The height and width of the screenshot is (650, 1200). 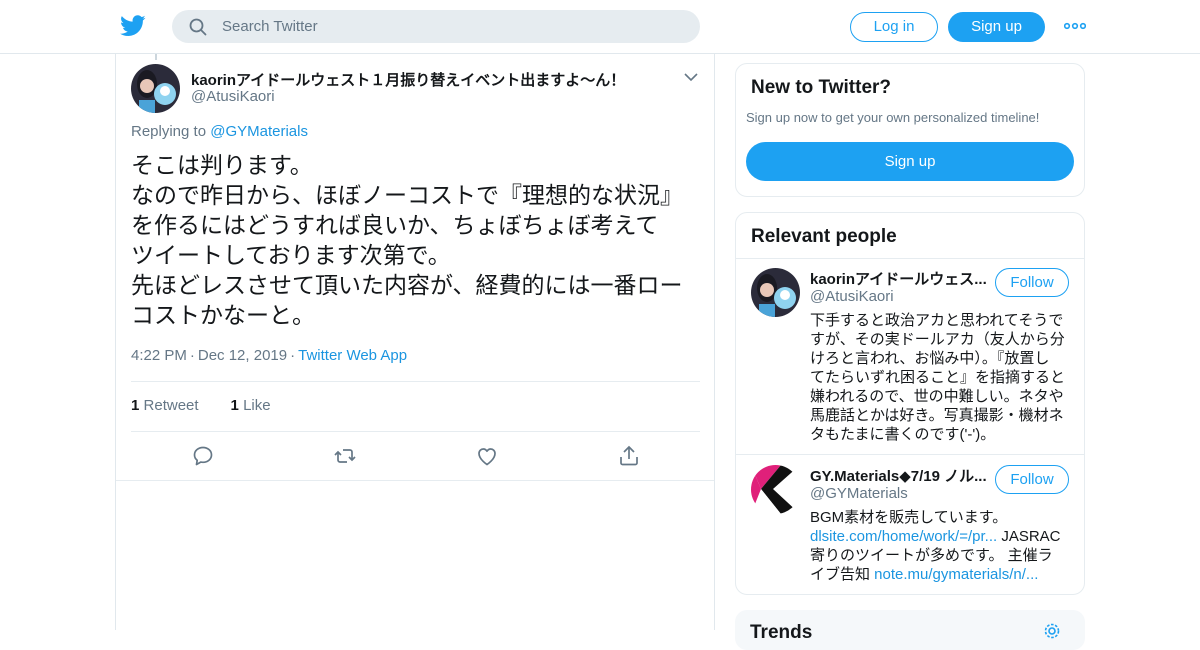 What do you see at coordinates (937, 396) in the screenshot?
I see `bio-line: 嫌われるので、世の中難しい。ネタや` at bounding box center [937, 396].